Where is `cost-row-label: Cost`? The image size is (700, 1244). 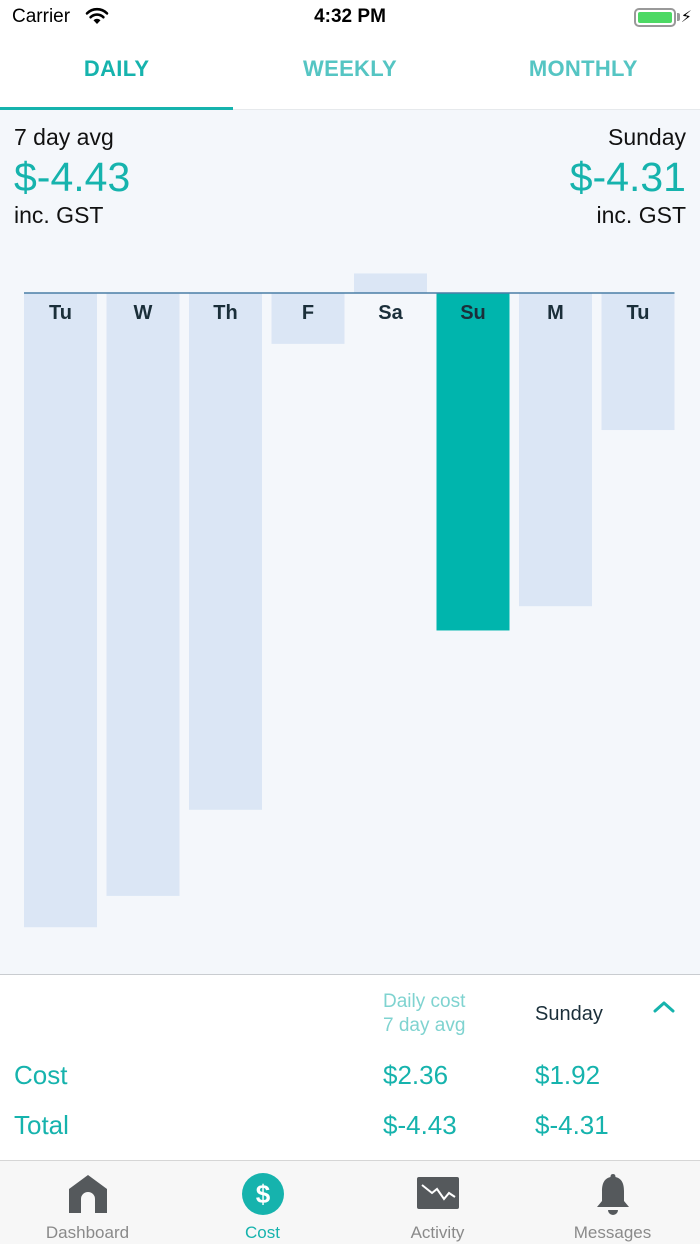 cost-row-label: Cost is located at coordinates (41, 1075).